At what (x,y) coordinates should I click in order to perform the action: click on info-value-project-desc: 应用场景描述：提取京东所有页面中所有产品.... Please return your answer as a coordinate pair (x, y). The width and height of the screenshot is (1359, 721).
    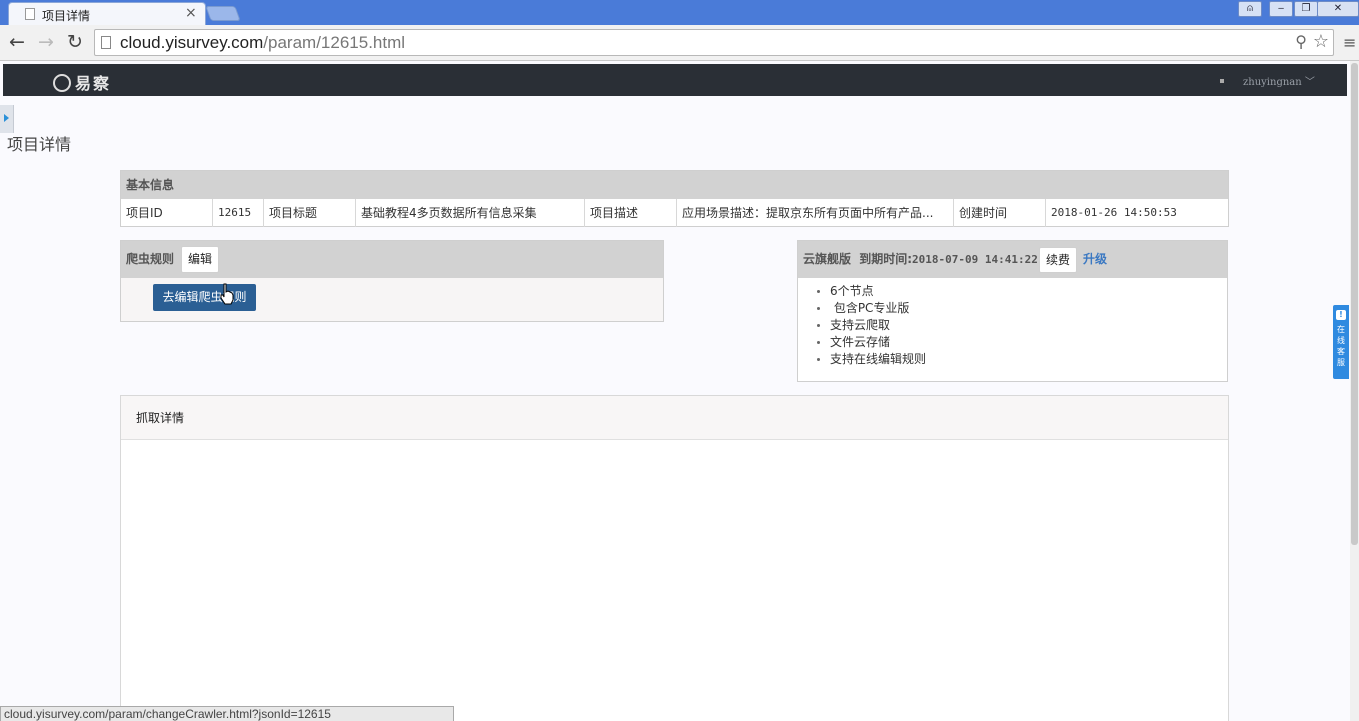
    Looking at the image, I should click on (815, 213).